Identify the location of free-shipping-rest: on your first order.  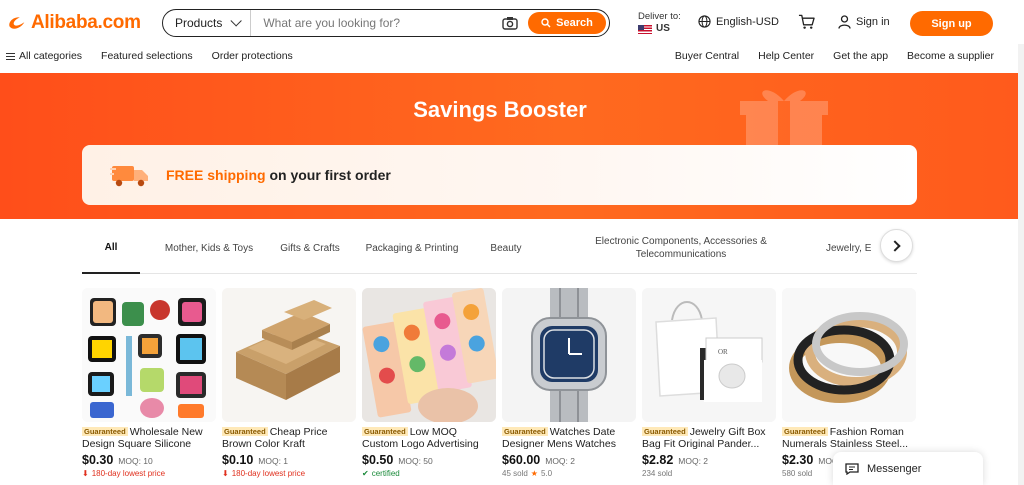
(328, 175).